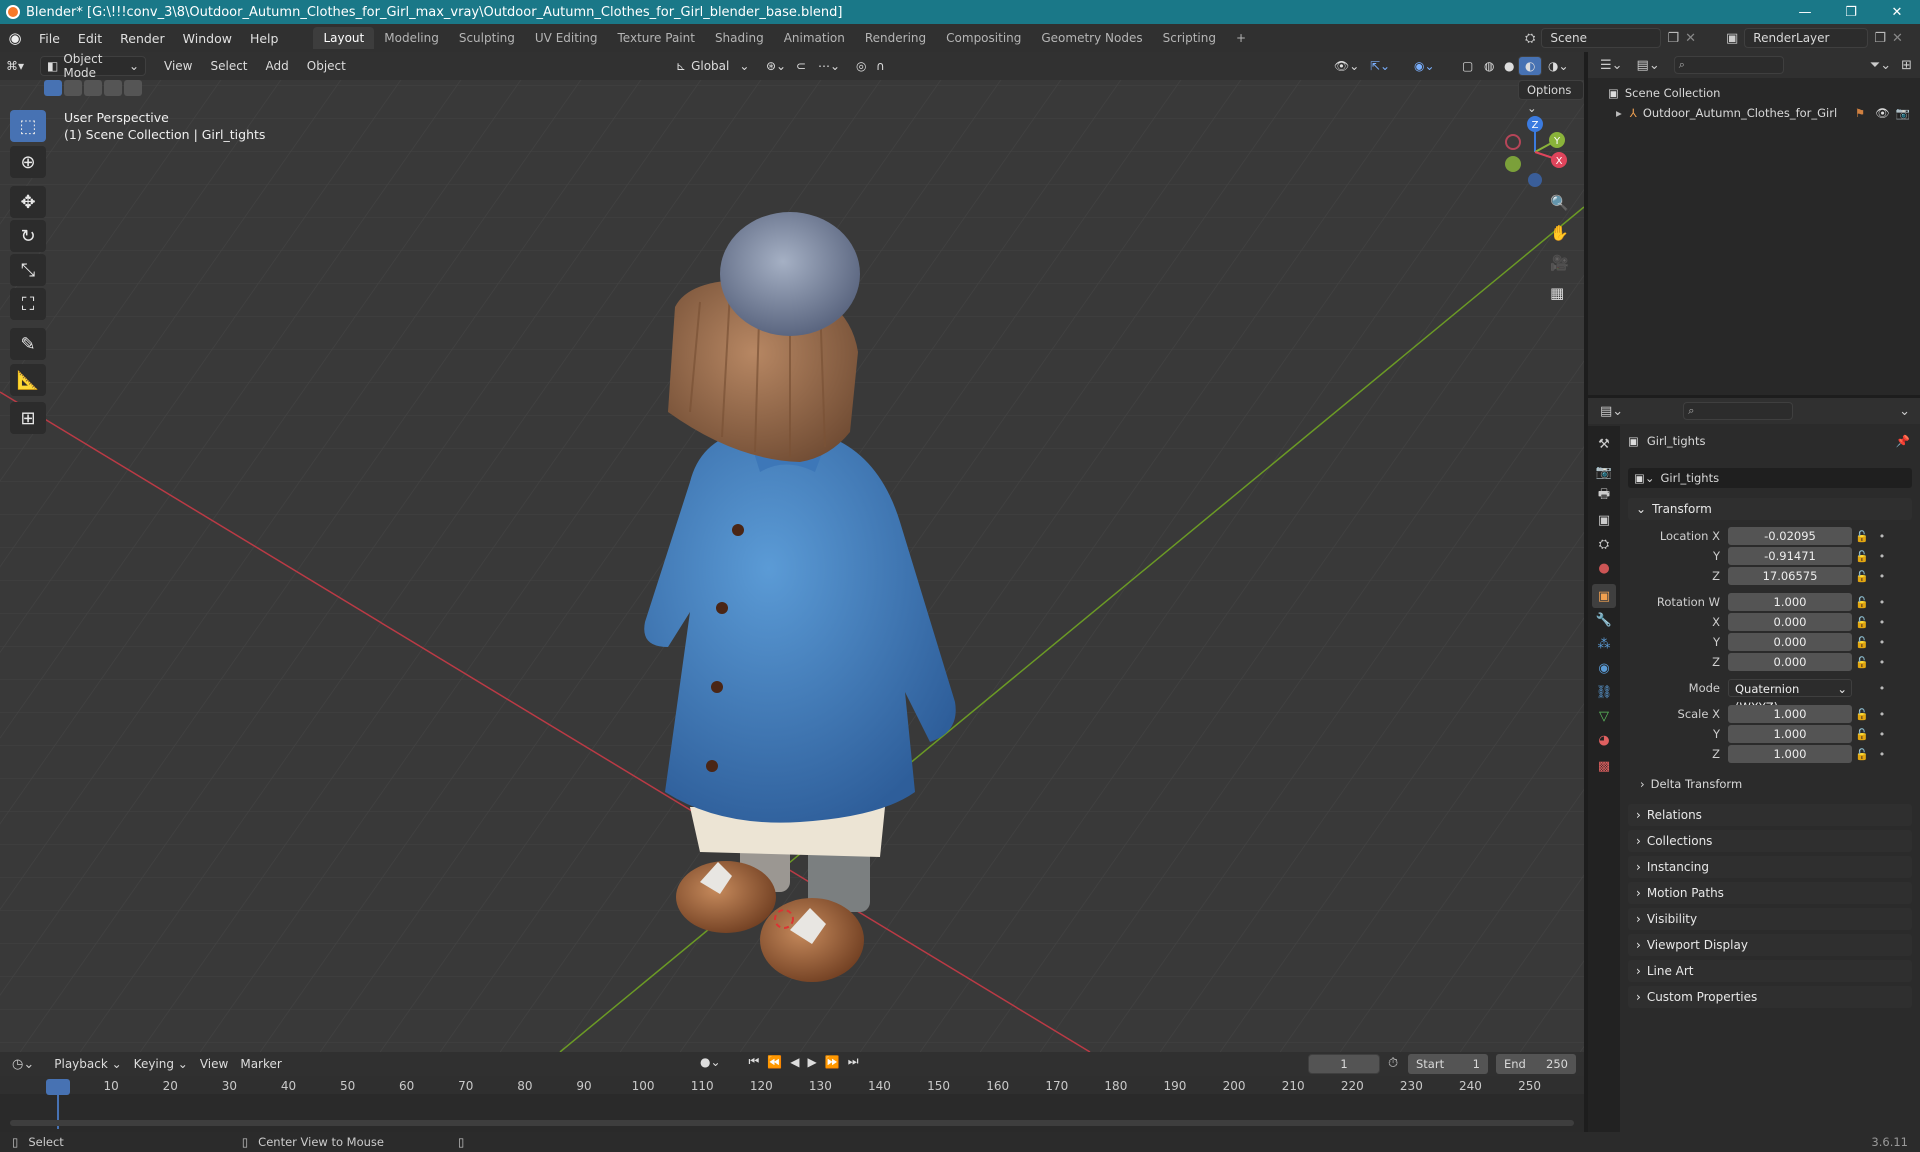 The height and width of the screenshot is (1152, 1920). I want to click on falloff-icon: ∩, so click(880, 66).